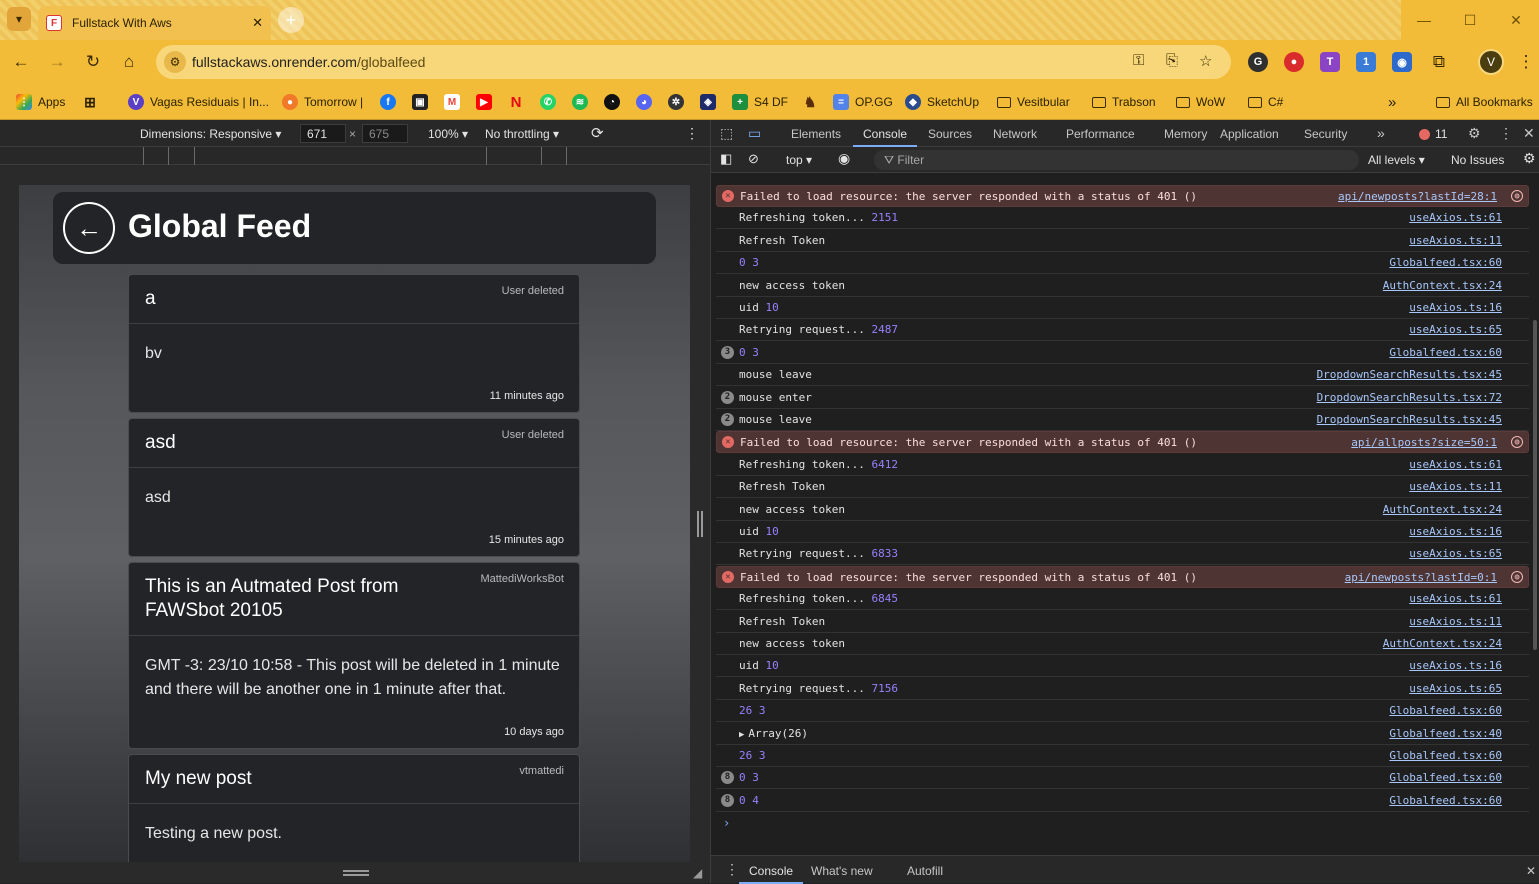  Describe the element at coordinates (844, 158) in the screenshot. I see `live-expression-eye-icon: ◉` at that location.